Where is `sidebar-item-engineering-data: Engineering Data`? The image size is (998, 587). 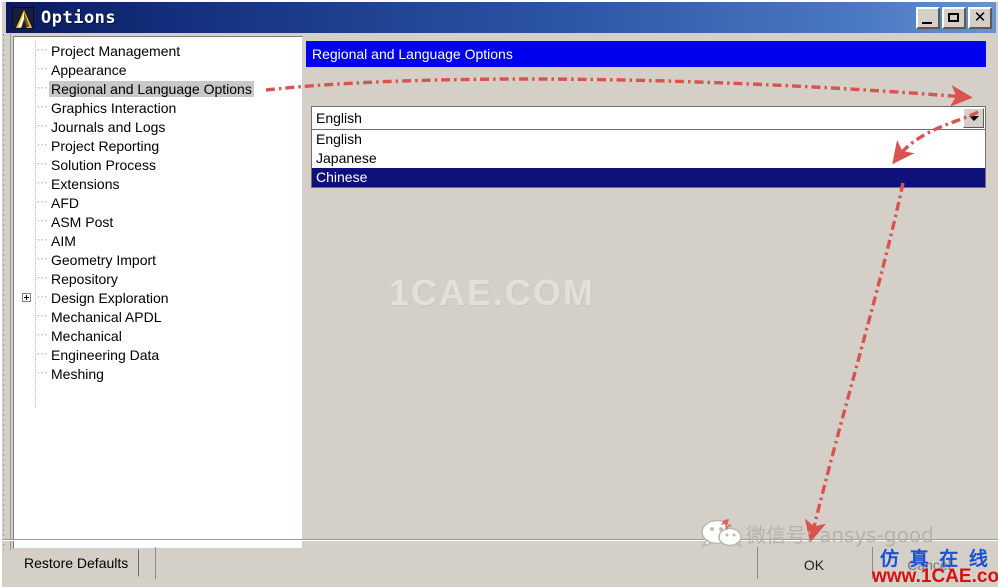
sidebar-item-engineering-data: Engineering Data is located at coordinates (158, 354).